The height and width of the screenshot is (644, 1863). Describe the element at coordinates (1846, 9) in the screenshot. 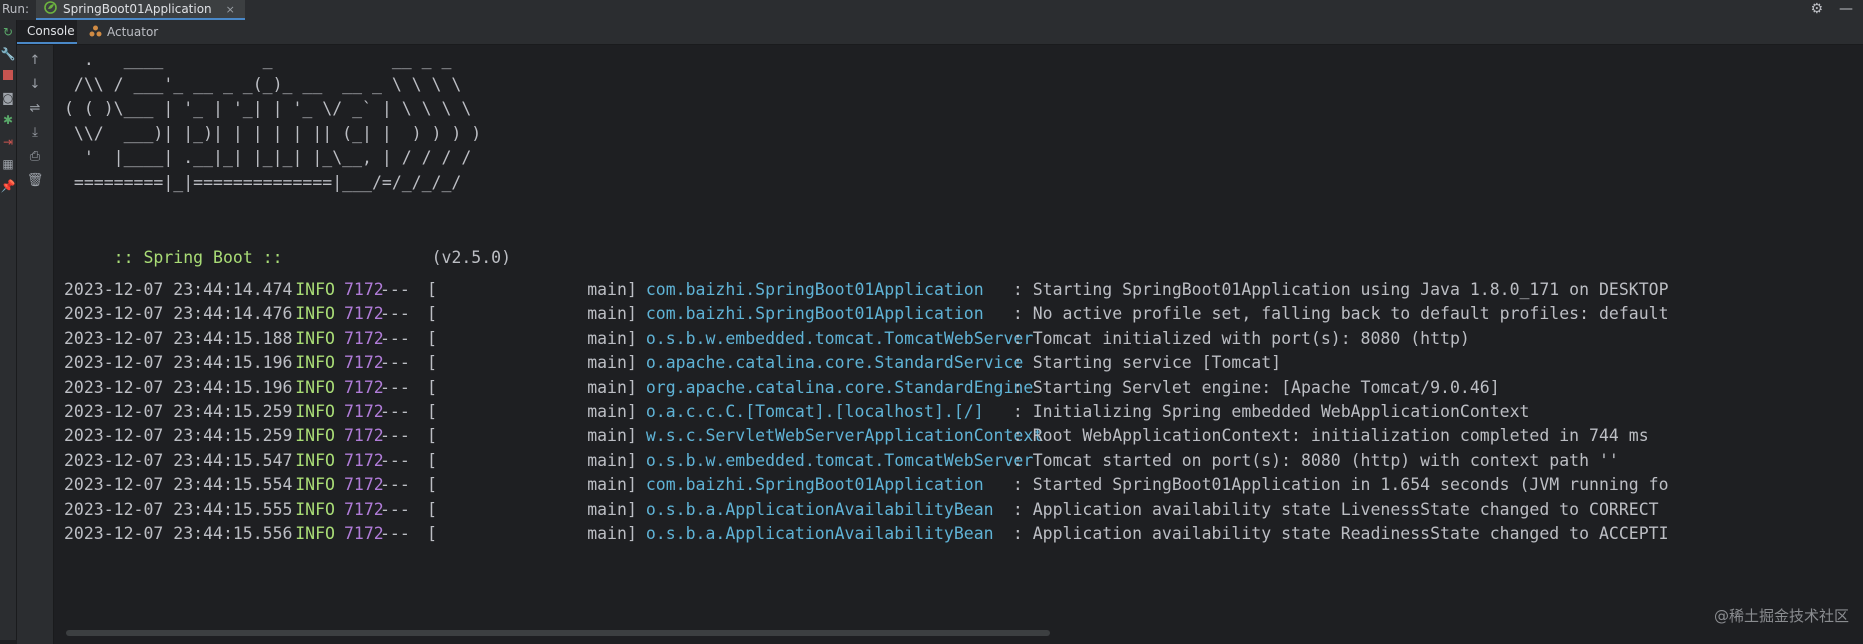

I see `minimize-icon: —` at that location.